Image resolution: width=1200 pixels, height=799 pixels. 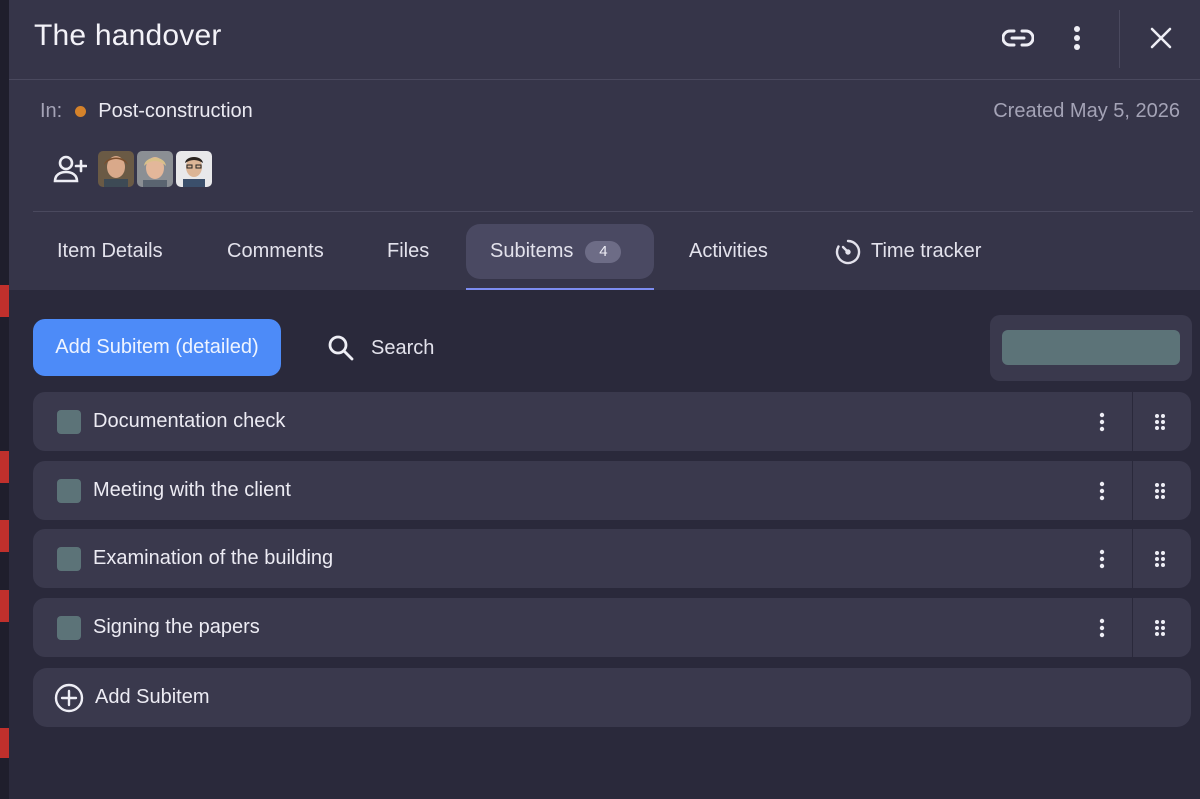 What do you see at coordinates (560, 289) in the screenshot?
I see `active-tab-indicator` at bounding box center [560, 289].